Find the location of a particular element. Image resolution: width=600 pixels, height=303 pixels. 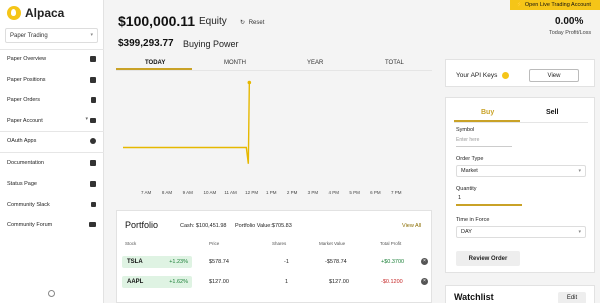

sidebar-item-paper-overview: Paper Overview is located at coordinates (52, 59).